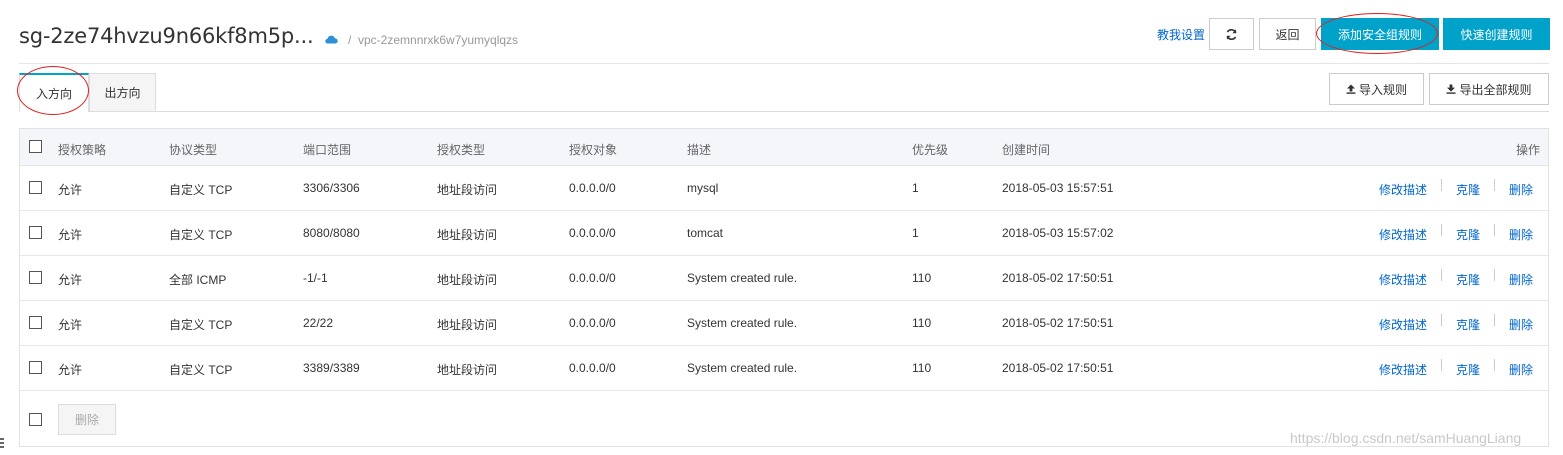  Describe the element at coordinates (82, 150) in the screenshot. I see `column-header: 授权策略` at that location.